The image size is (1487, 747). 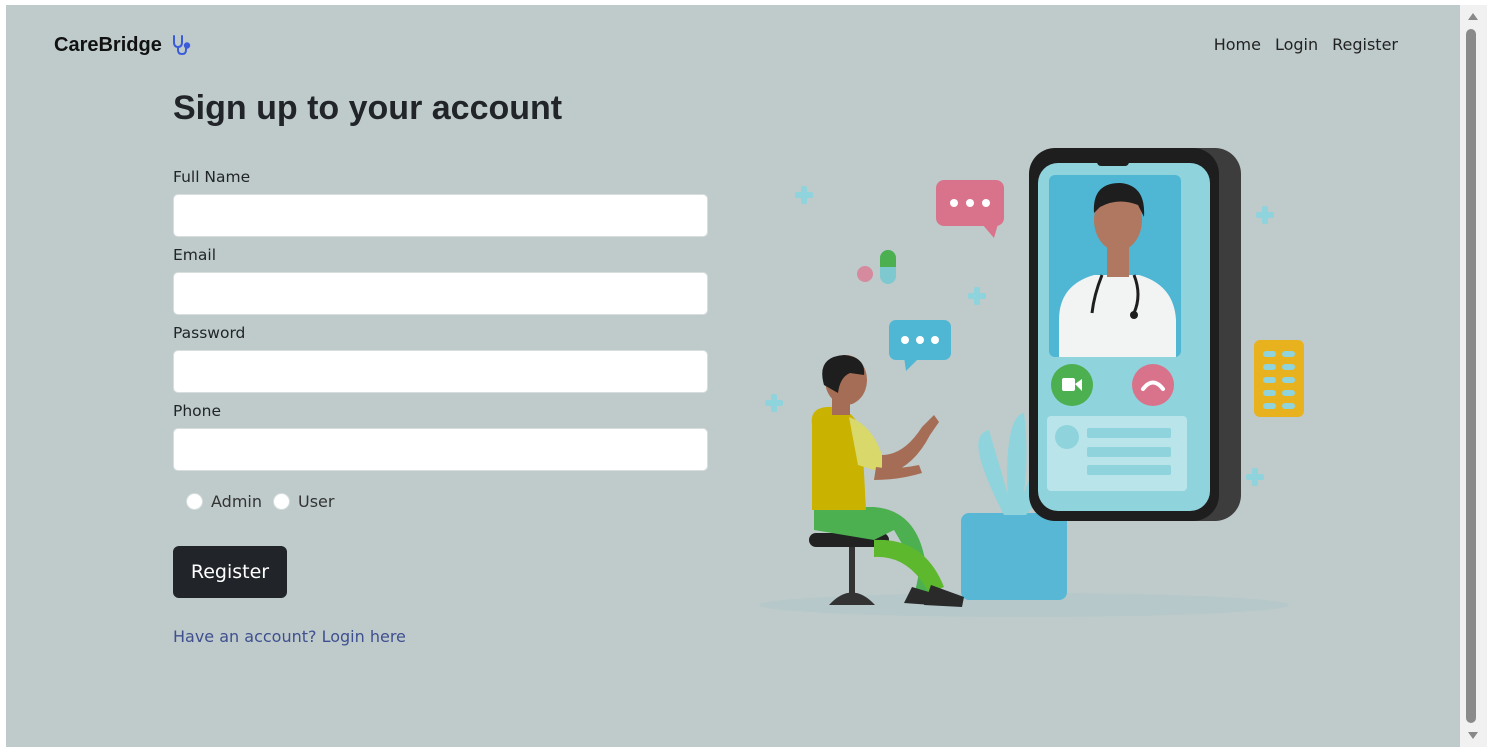 What do you see at coordinates (209, 333) in the screenshot?
I see `password-label: Password` at bounding box center [209, 333].